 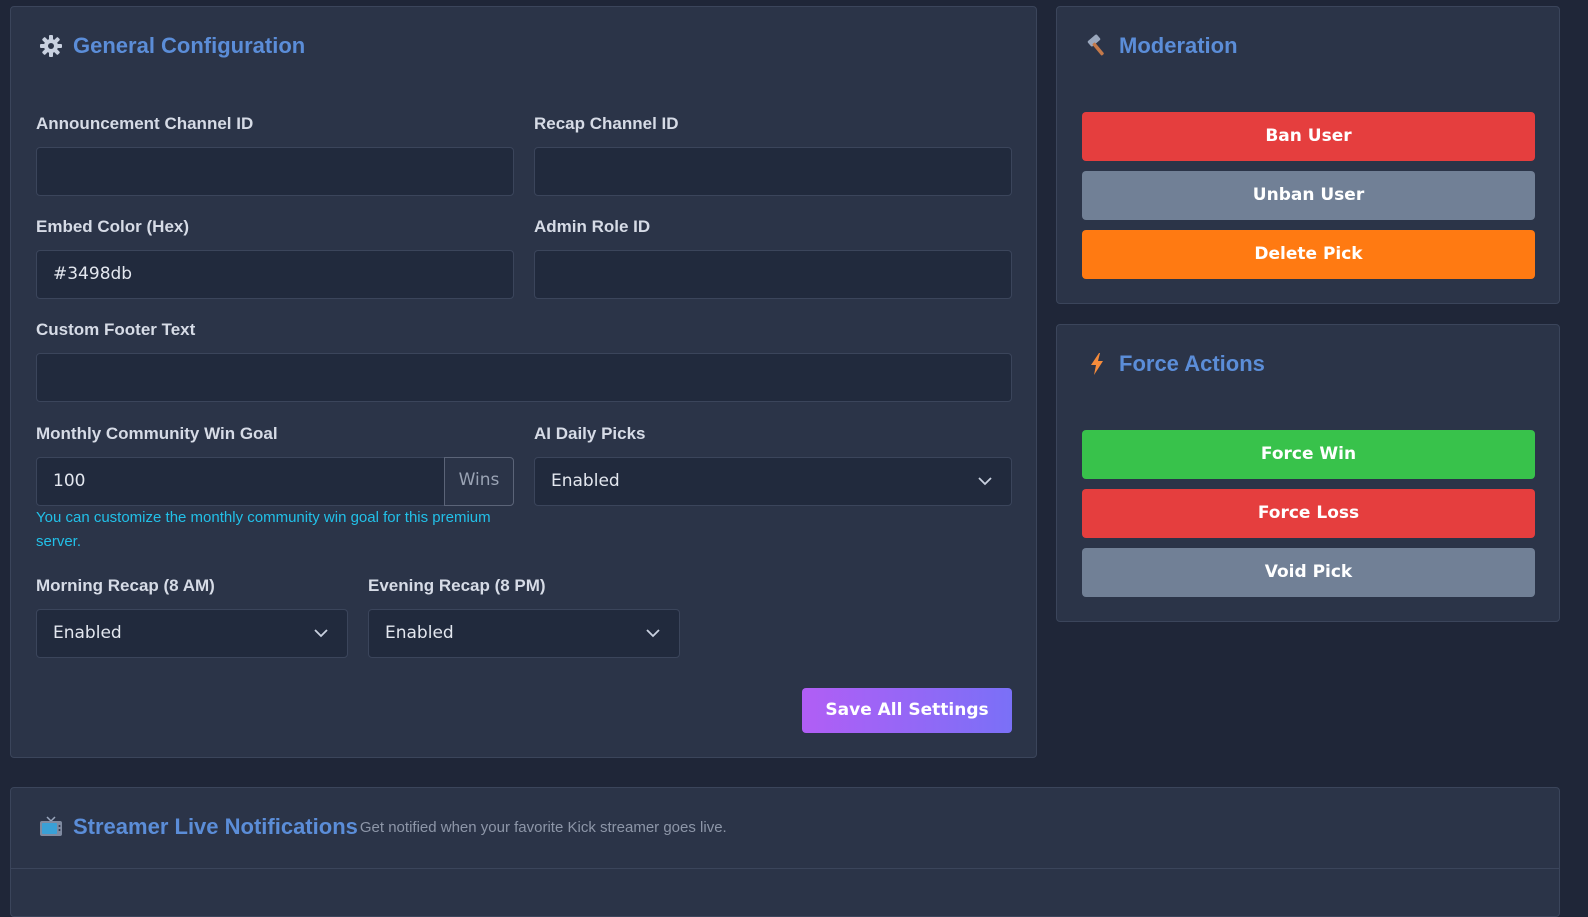 What do you see at coordinates (1308, 195) in the screenshot?
I see `unban-user-button: Unban User` at bounding box center [1308, 195].